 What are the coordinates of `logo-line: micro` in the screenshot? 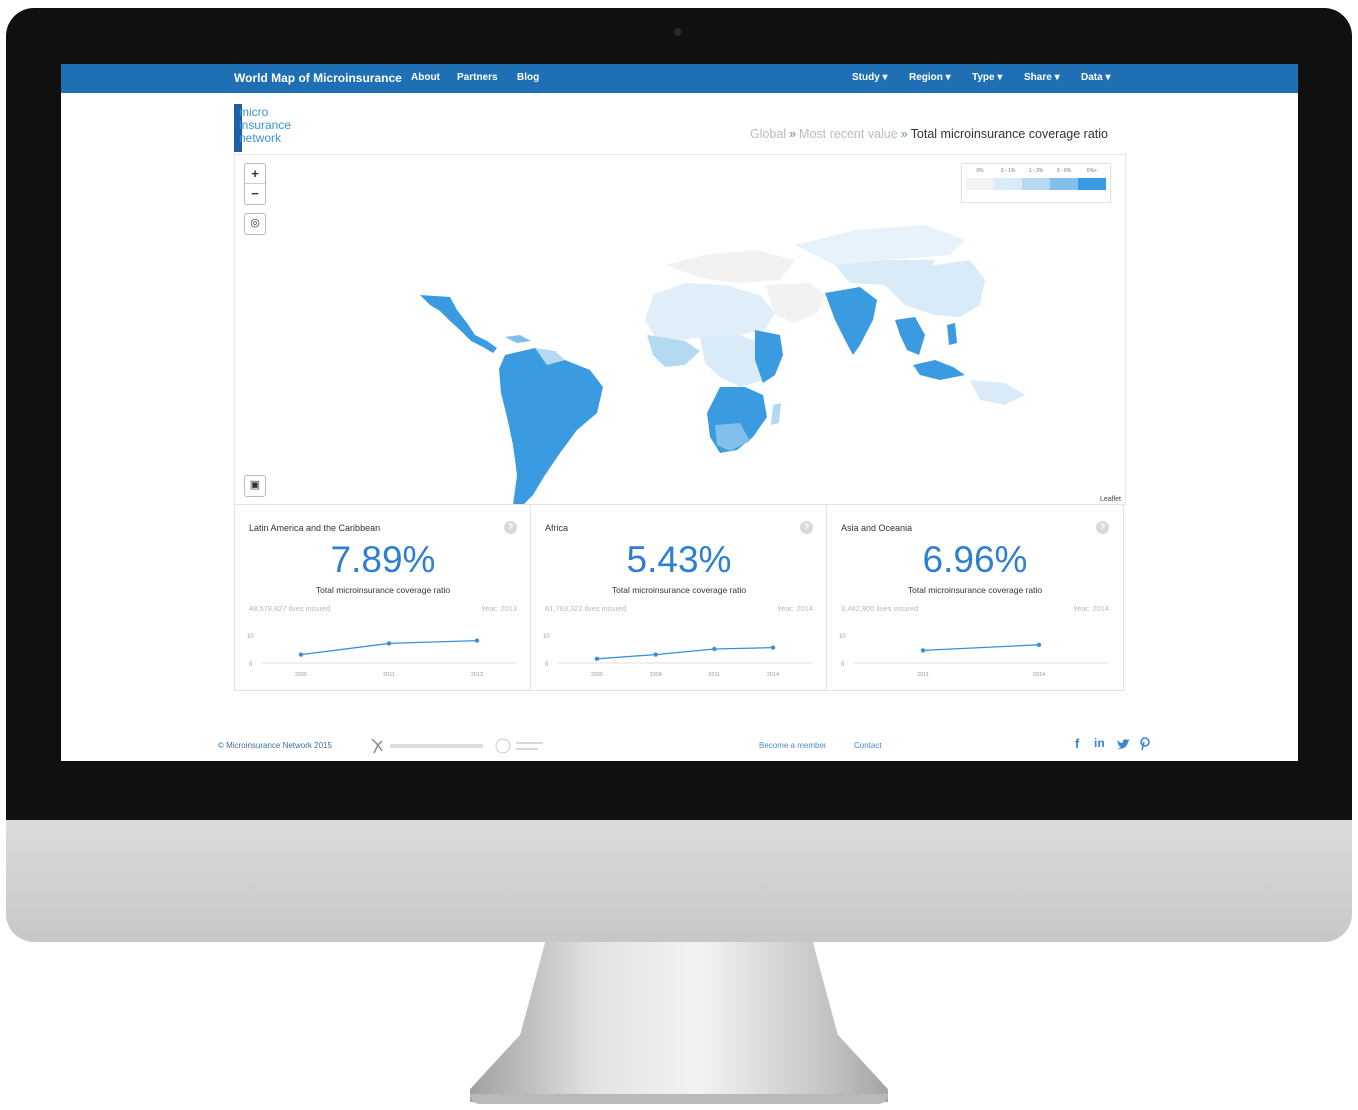 It's located at (254, 112).